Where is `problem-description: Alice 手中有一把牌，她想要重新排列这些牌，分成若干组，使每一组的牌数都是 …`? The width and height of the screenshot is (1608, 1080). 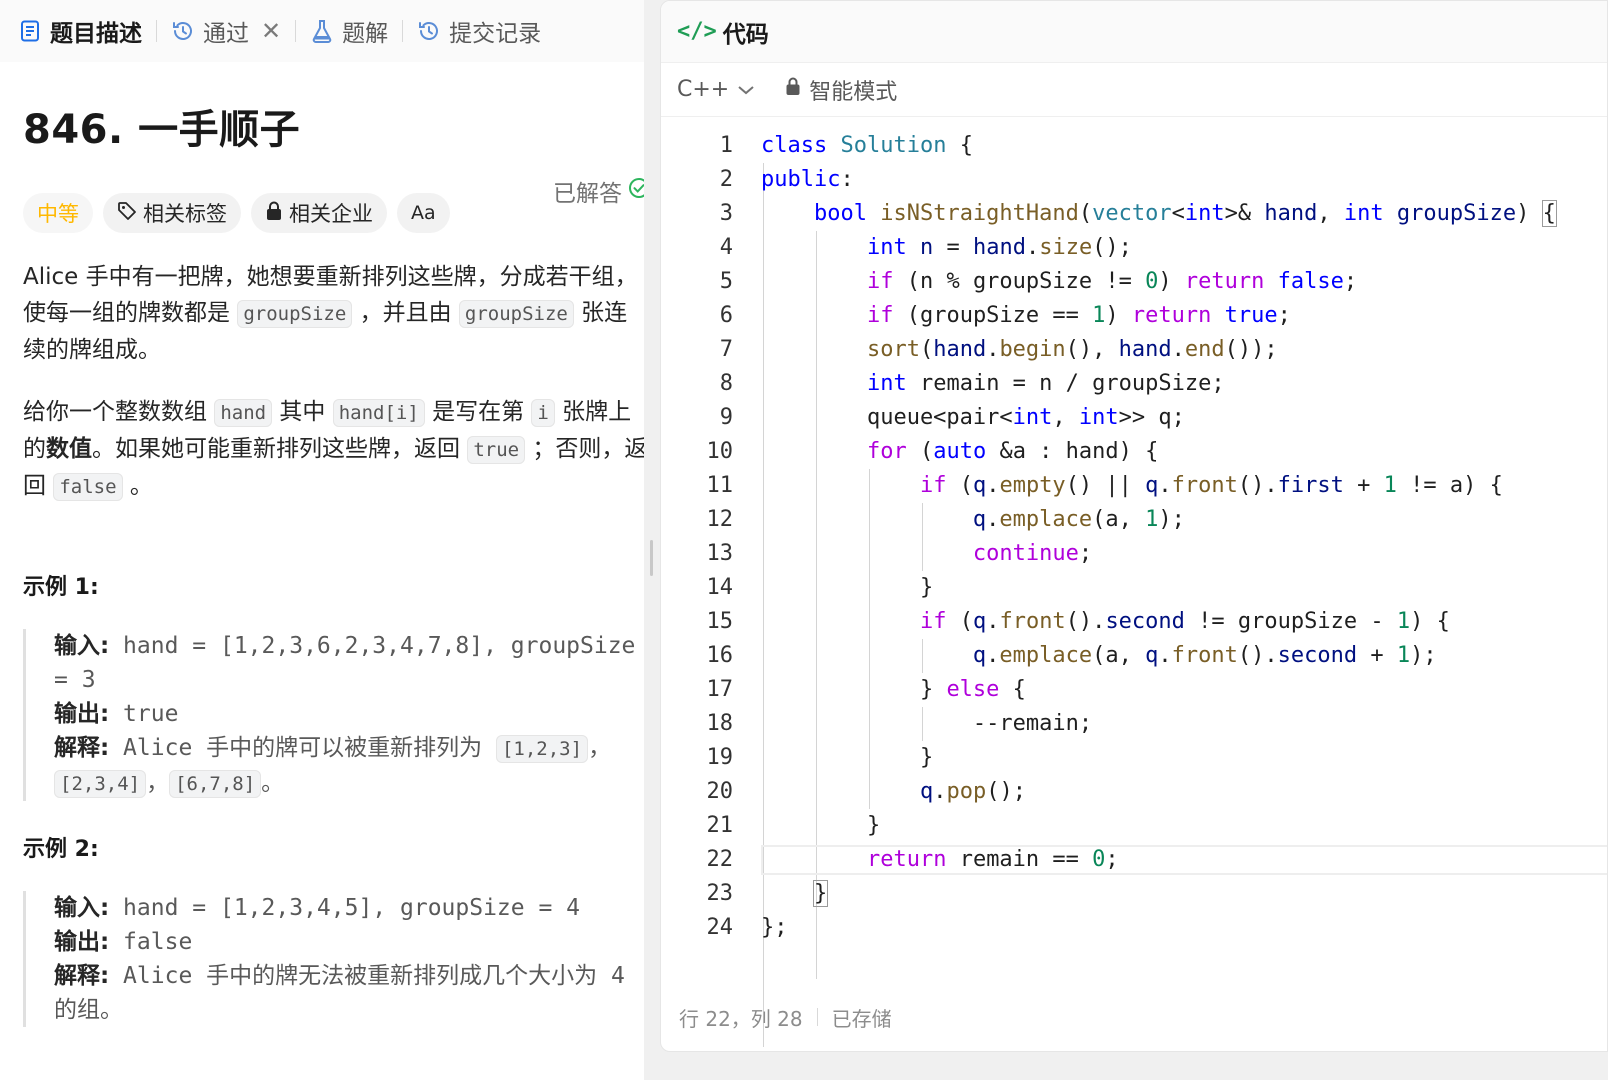 problem-description: Alice 手中有一把牌，她想要重新排列这些牌，分成若干组，使每一组的牌数都是 … is located at coordinates (335, 382).